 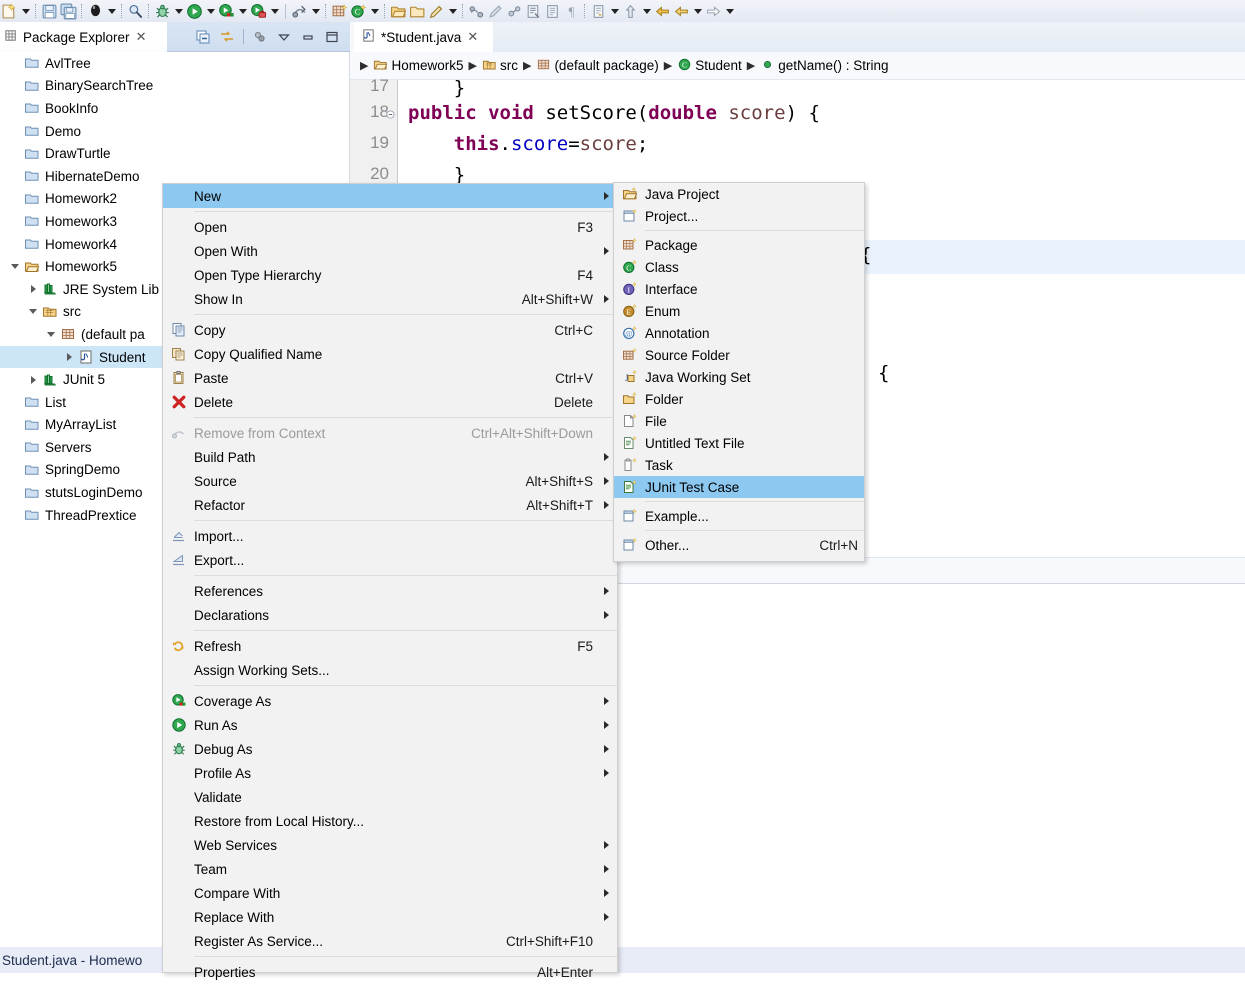 I want to click on menu-item-show-in: Show In Alt+Shift+W, so click(x=390, y=299).